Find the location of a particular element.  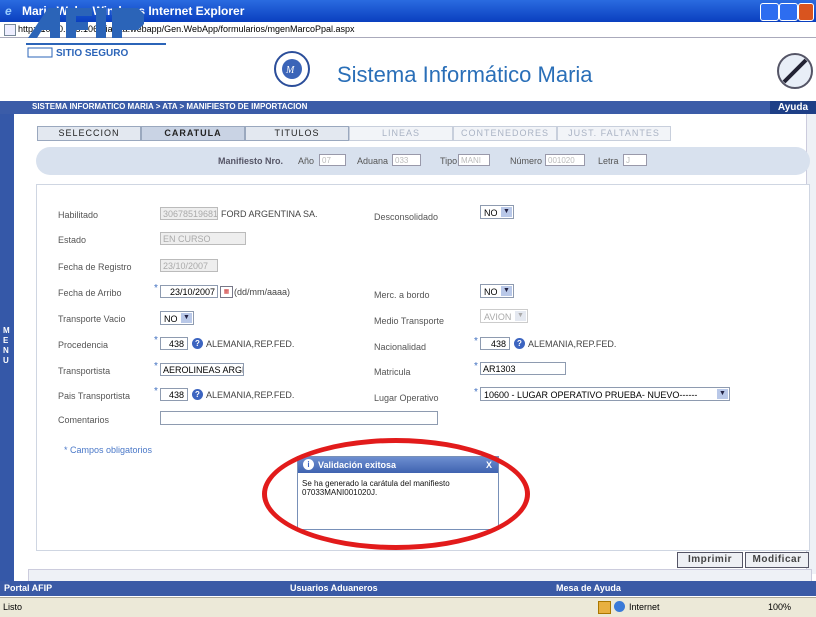

estado-label: Estado is located at coordinates (72, 240).